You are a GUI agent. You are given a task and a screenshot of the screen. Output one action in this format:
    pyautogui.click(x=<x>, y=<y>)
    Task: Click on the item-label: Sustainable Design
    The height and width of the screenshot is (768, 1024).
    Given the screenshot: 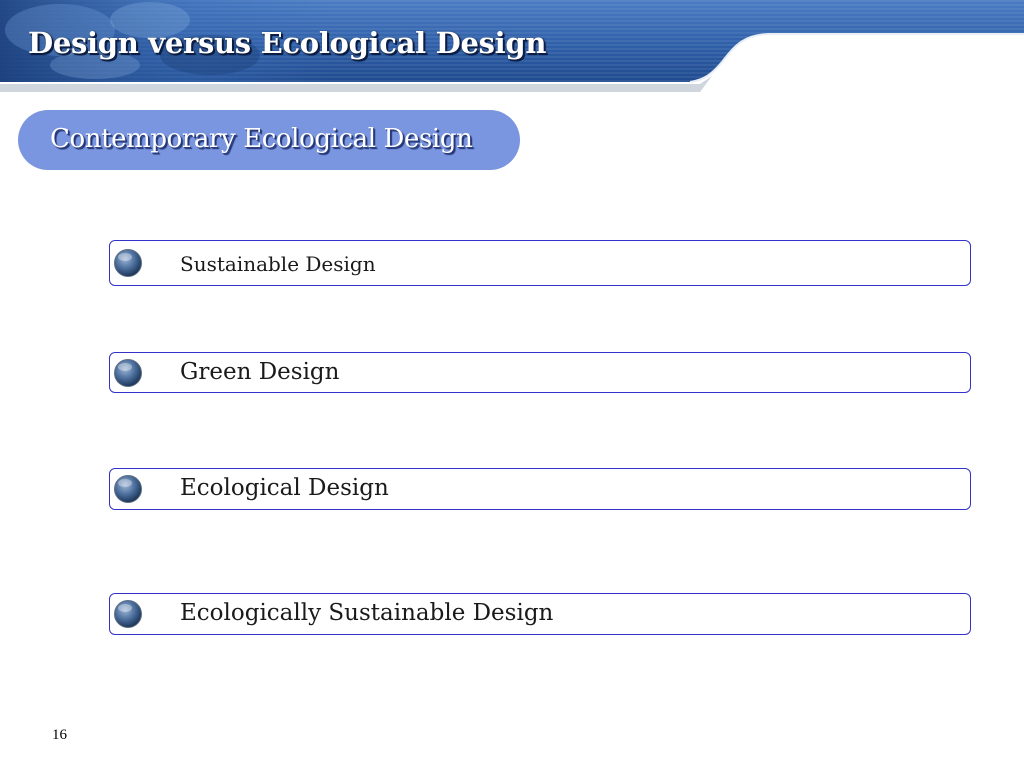 What is the action you would take?
    pyautogui.click(x=278, y=264)
    